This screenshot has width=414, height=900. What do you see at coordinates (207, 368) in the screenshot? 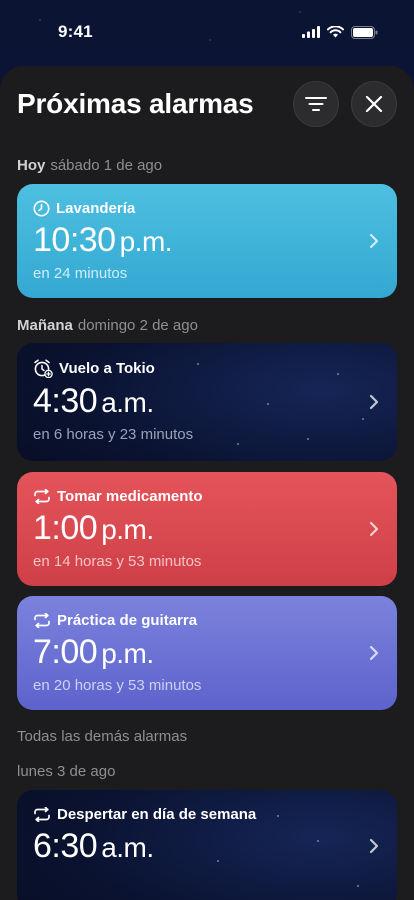
I see `alarm-name-row: Vuelo a Tokio` at bounding box center [207, 368].